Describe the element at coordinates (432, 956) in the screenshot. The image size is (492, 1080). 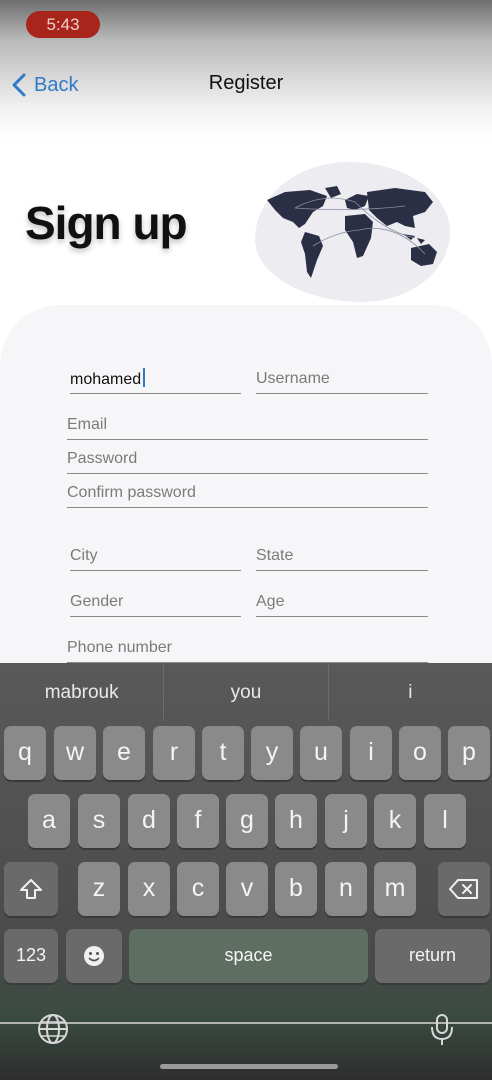
I see `return-key: return` at that location.